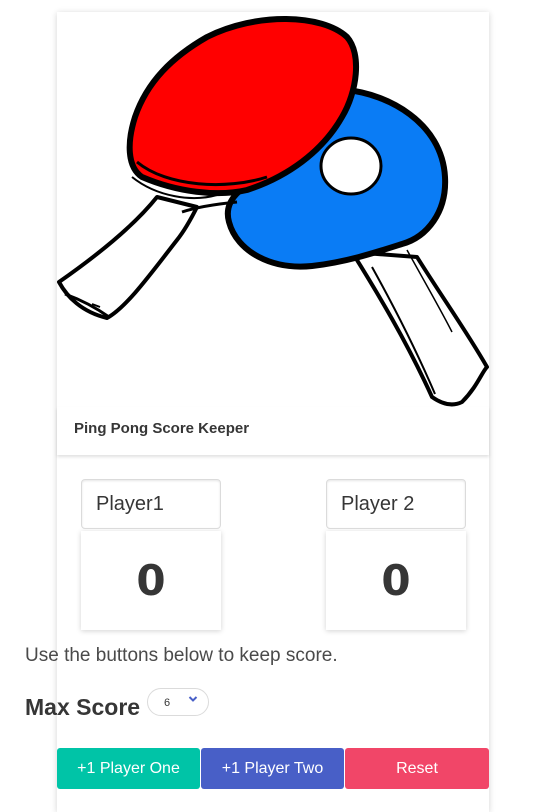 Image resolution: width=542 pixels, height=812 pixels. What do you see at coordinates (83, 707) in the screenshot?
I see `max-score-label: Max Score` at bounding box center [83, 707].